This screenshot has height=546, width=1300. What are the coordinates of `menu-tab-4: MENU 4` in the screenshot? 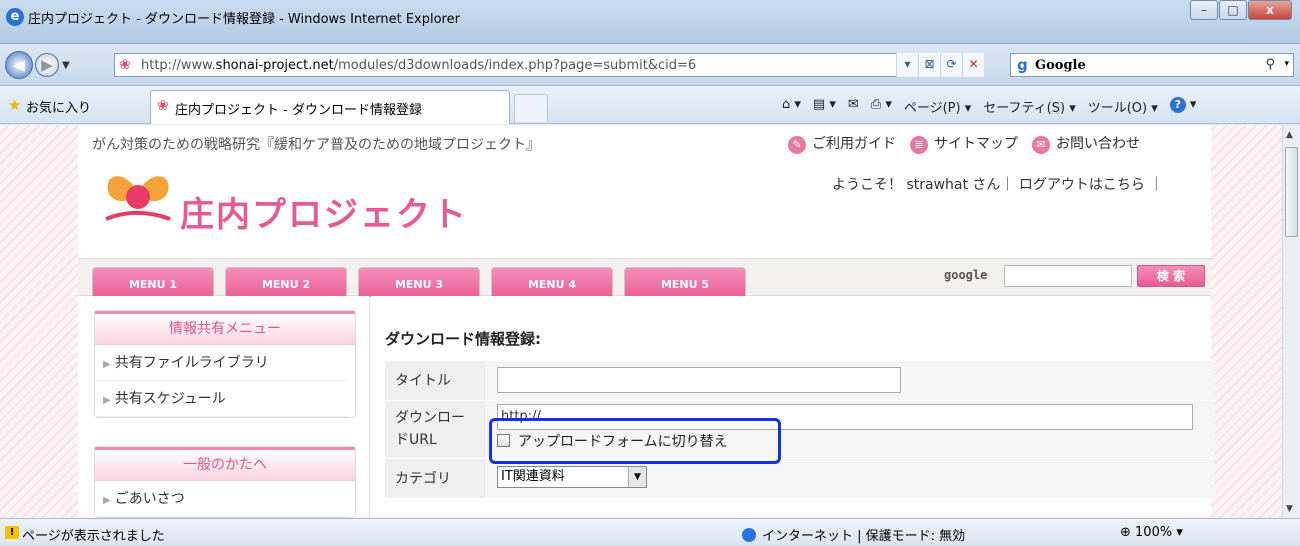 It's located at (552, 282).